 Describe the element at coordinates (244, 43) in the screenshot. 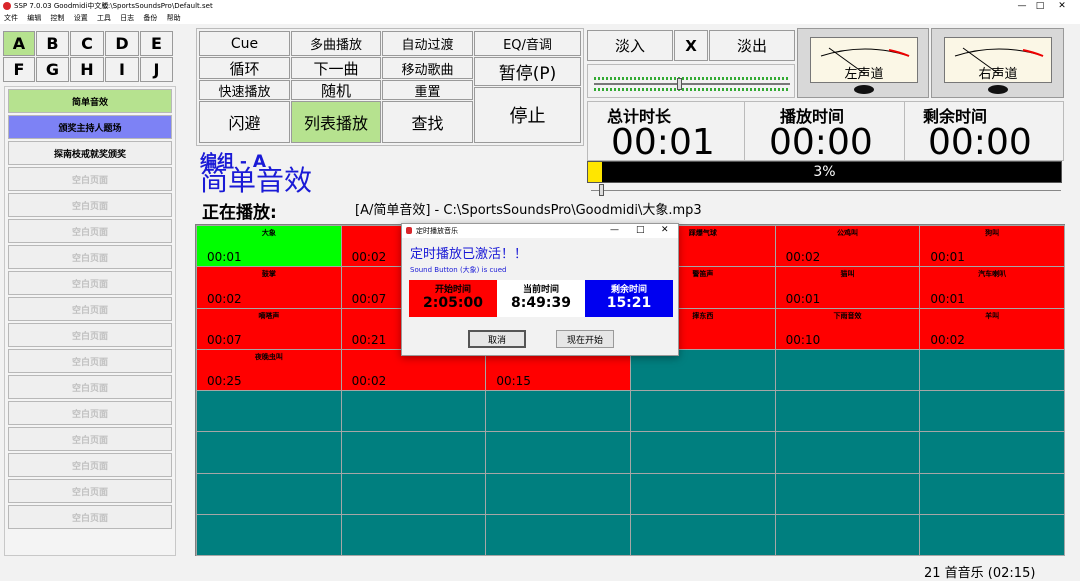

I see `cue-button: Cue` at that location.